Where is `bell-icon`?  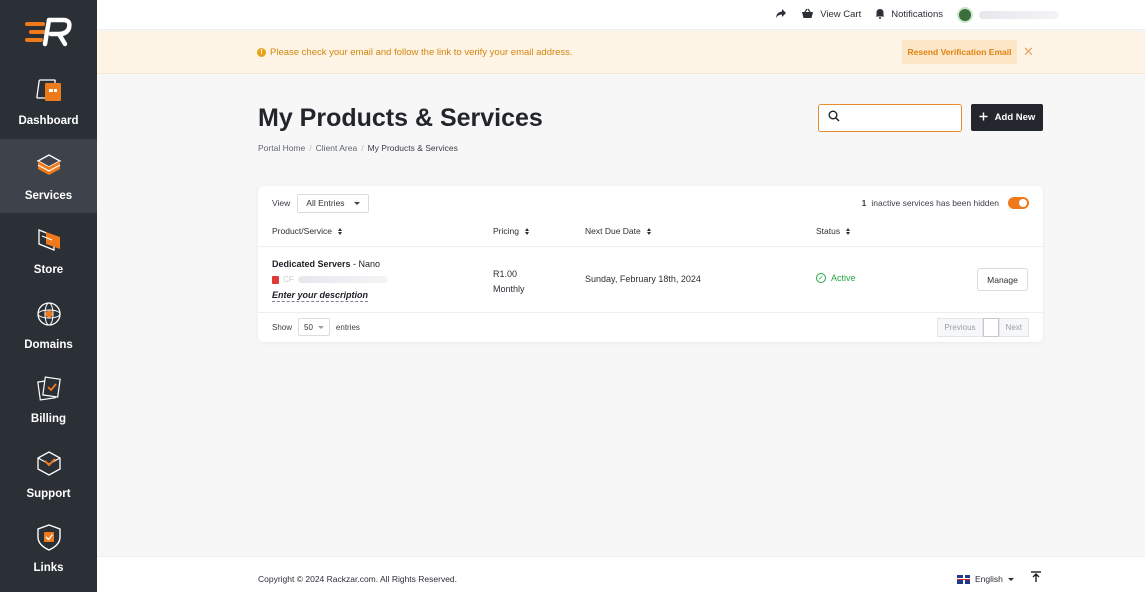
bell-icon is located at coordinates (880, 15).